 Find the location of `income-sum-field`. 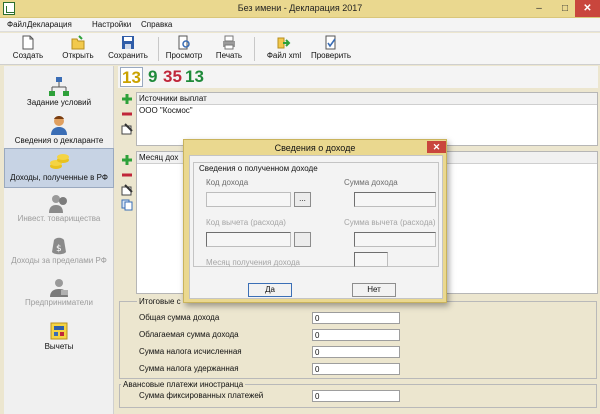

income-sum-field is located at coordinates (395, 199).